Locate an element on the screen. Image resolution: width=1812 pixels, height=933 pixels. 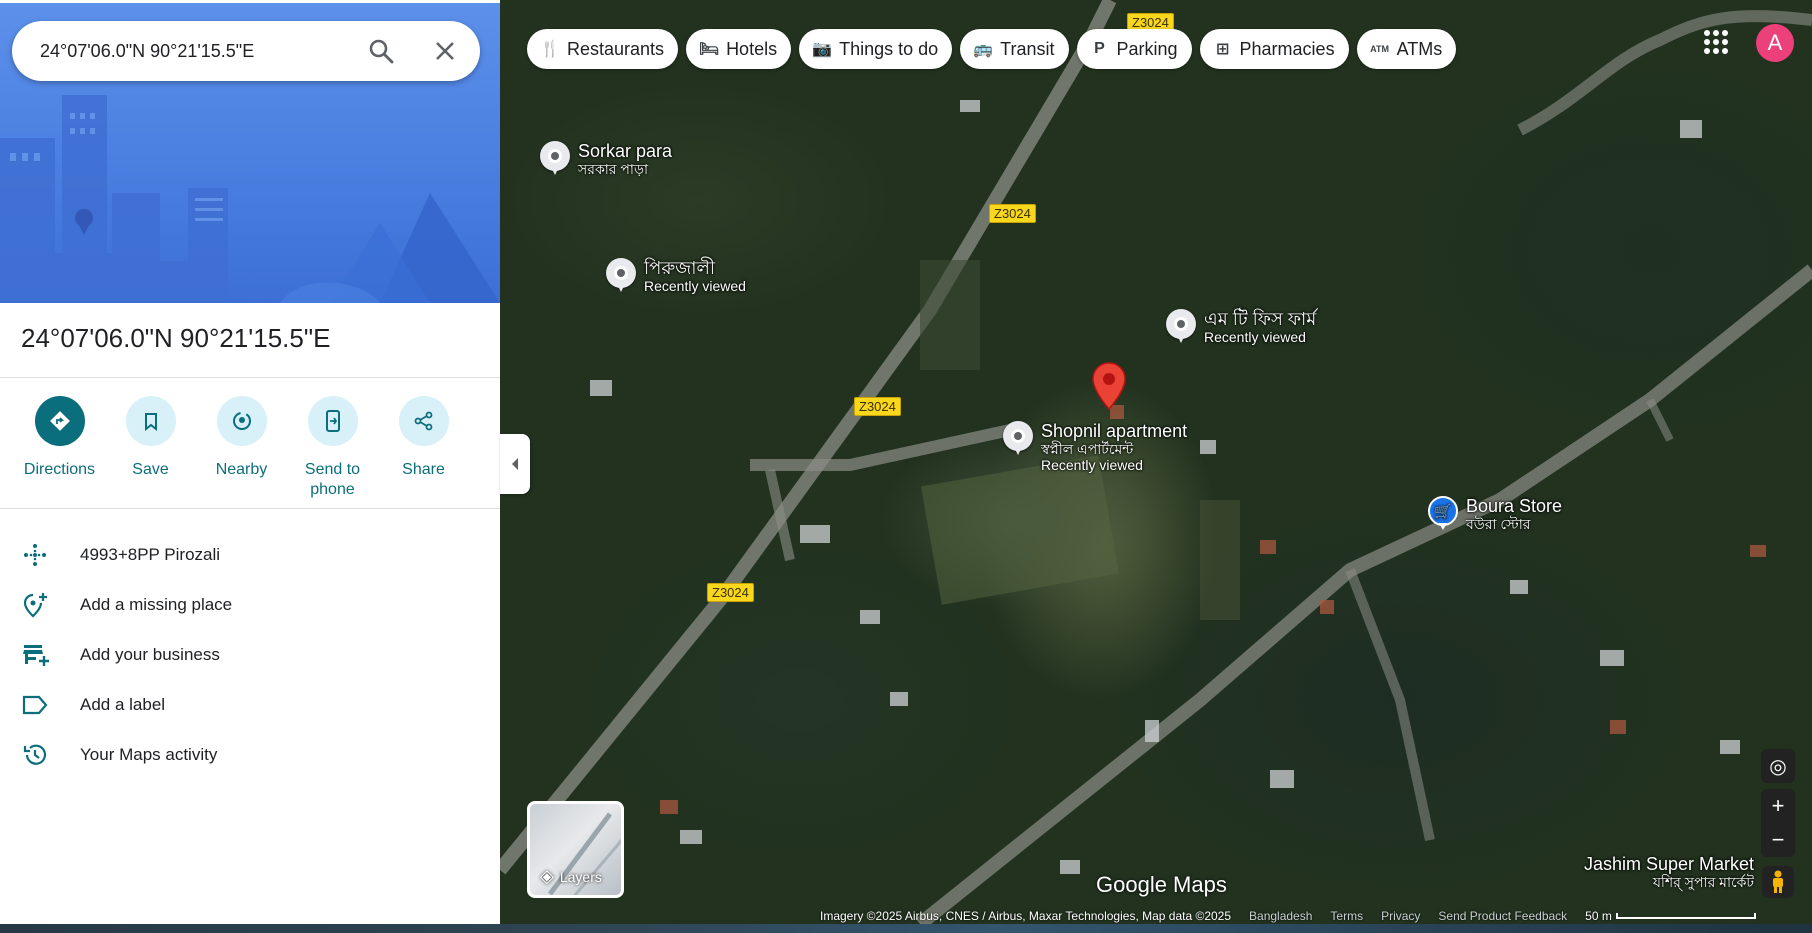
maps-activity-row: Your Maps activity is located at coordinates (250, 755).